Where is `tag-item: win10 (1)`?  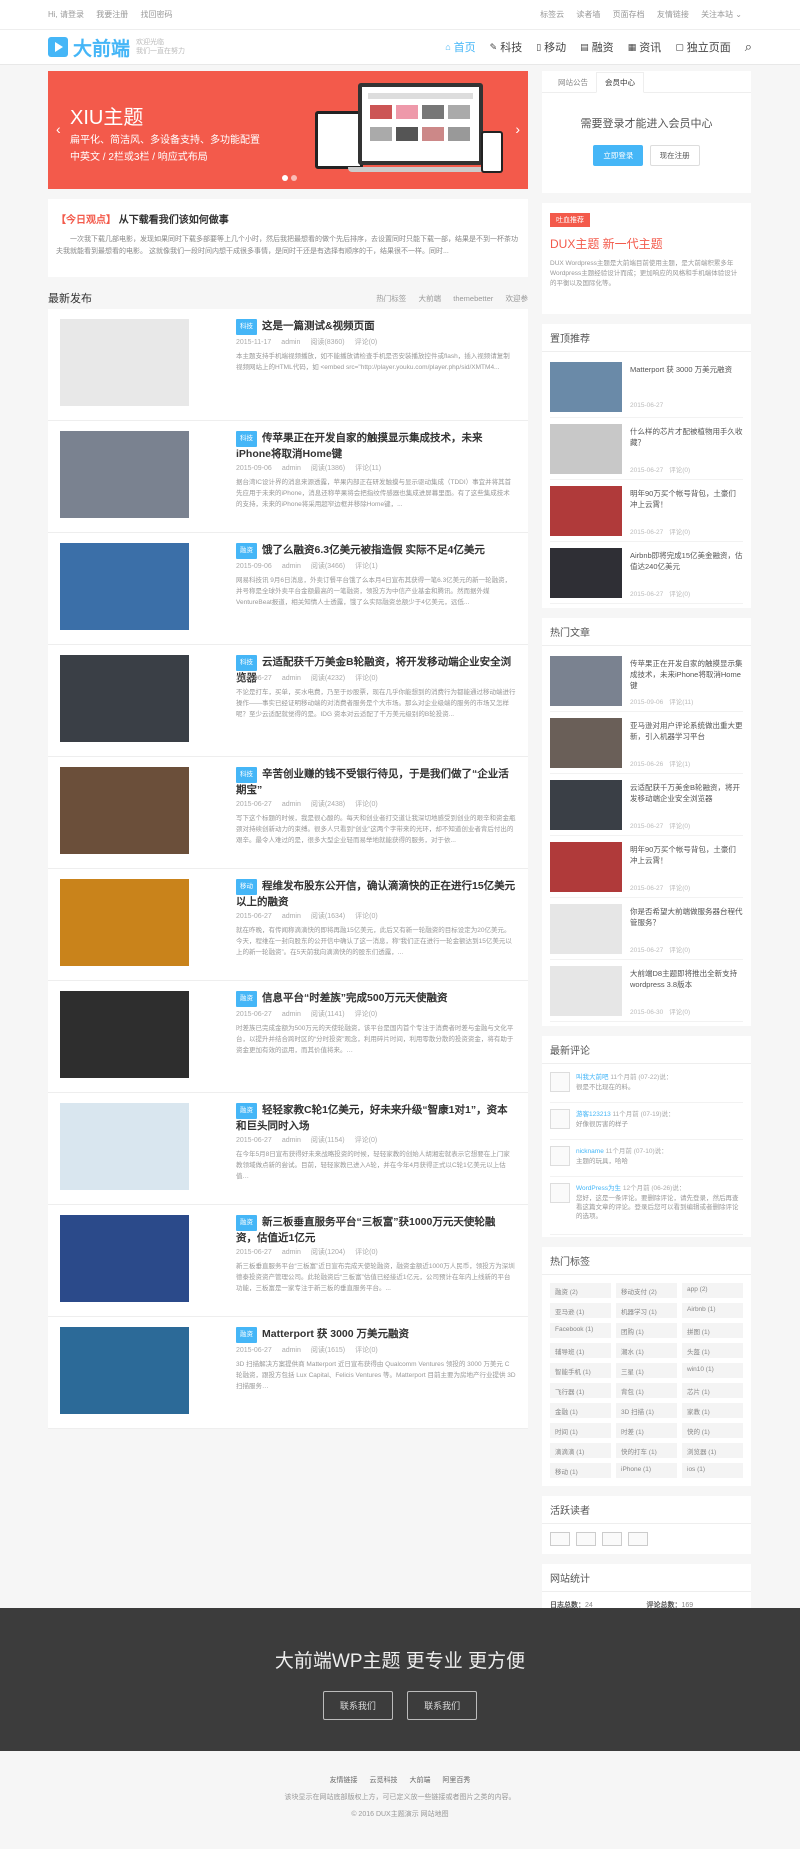 tag-item: win10 (1) is located at coordinates (712, 1370).